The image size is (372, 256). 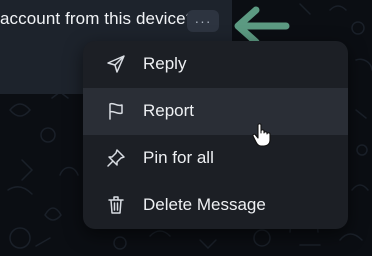 I want to click on menu-item-label: Pin for all, so click(x=178, y=157).